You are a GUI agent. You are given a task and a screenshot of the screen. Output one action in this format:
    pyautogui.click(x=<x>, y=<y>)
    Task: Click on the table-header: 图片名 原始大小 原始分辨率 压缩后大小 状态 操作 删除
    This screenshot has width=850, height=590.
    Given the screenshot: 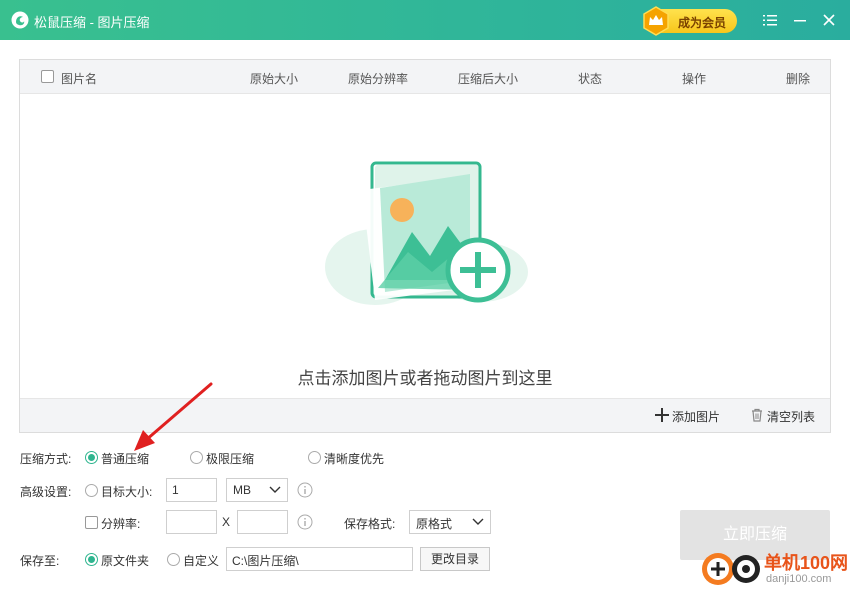 What is the action you would take?
    pyautogui.click(x=425, y=77)
    